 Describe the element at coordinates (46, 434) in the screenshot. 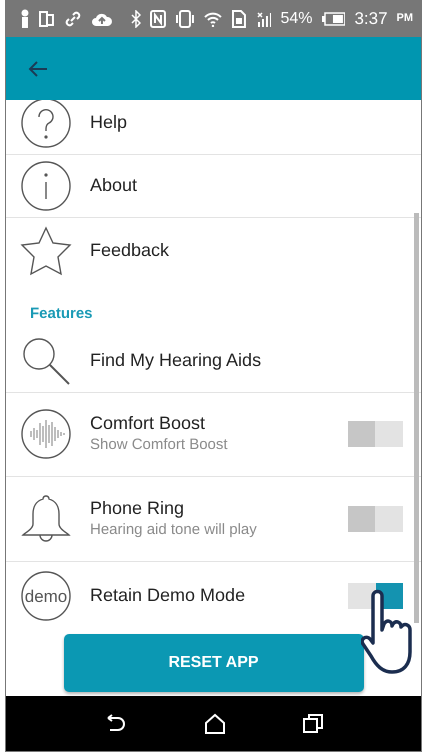

I see `waveform-icon` at that location.